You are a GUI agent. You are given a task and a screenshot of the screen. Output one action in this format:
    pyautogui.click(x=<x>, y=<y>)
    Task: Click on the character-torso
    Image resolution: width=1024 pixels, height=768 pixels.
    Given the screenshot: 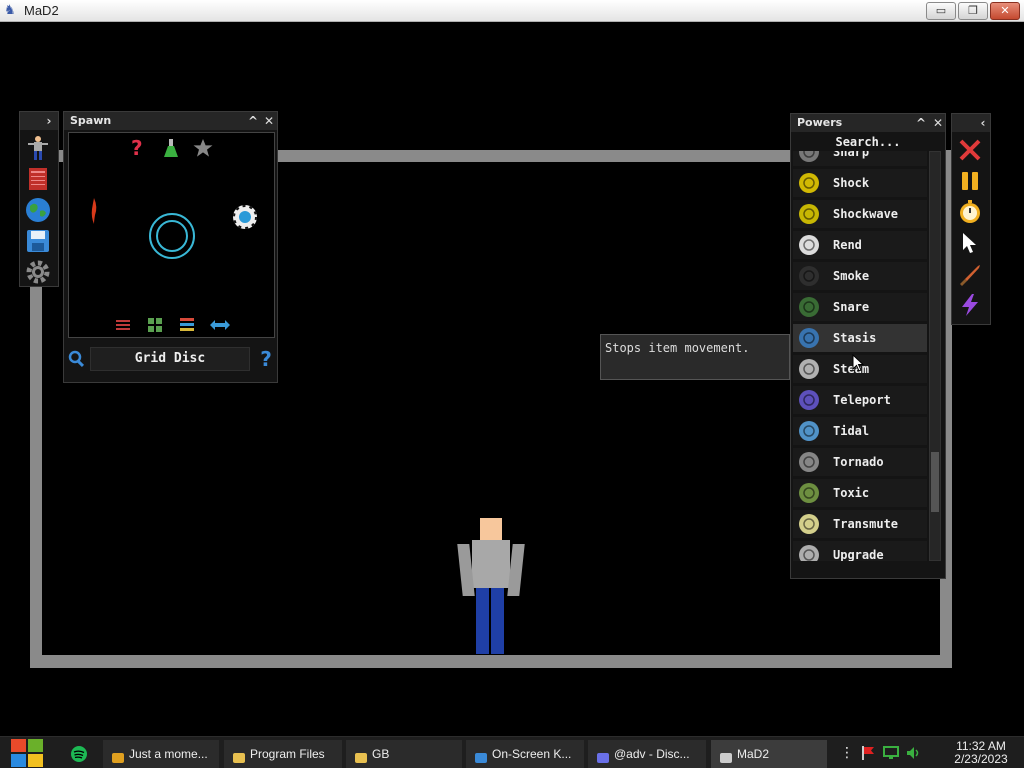 What is the action you would take?
    pyautogui.click(x=491, y=564)
    